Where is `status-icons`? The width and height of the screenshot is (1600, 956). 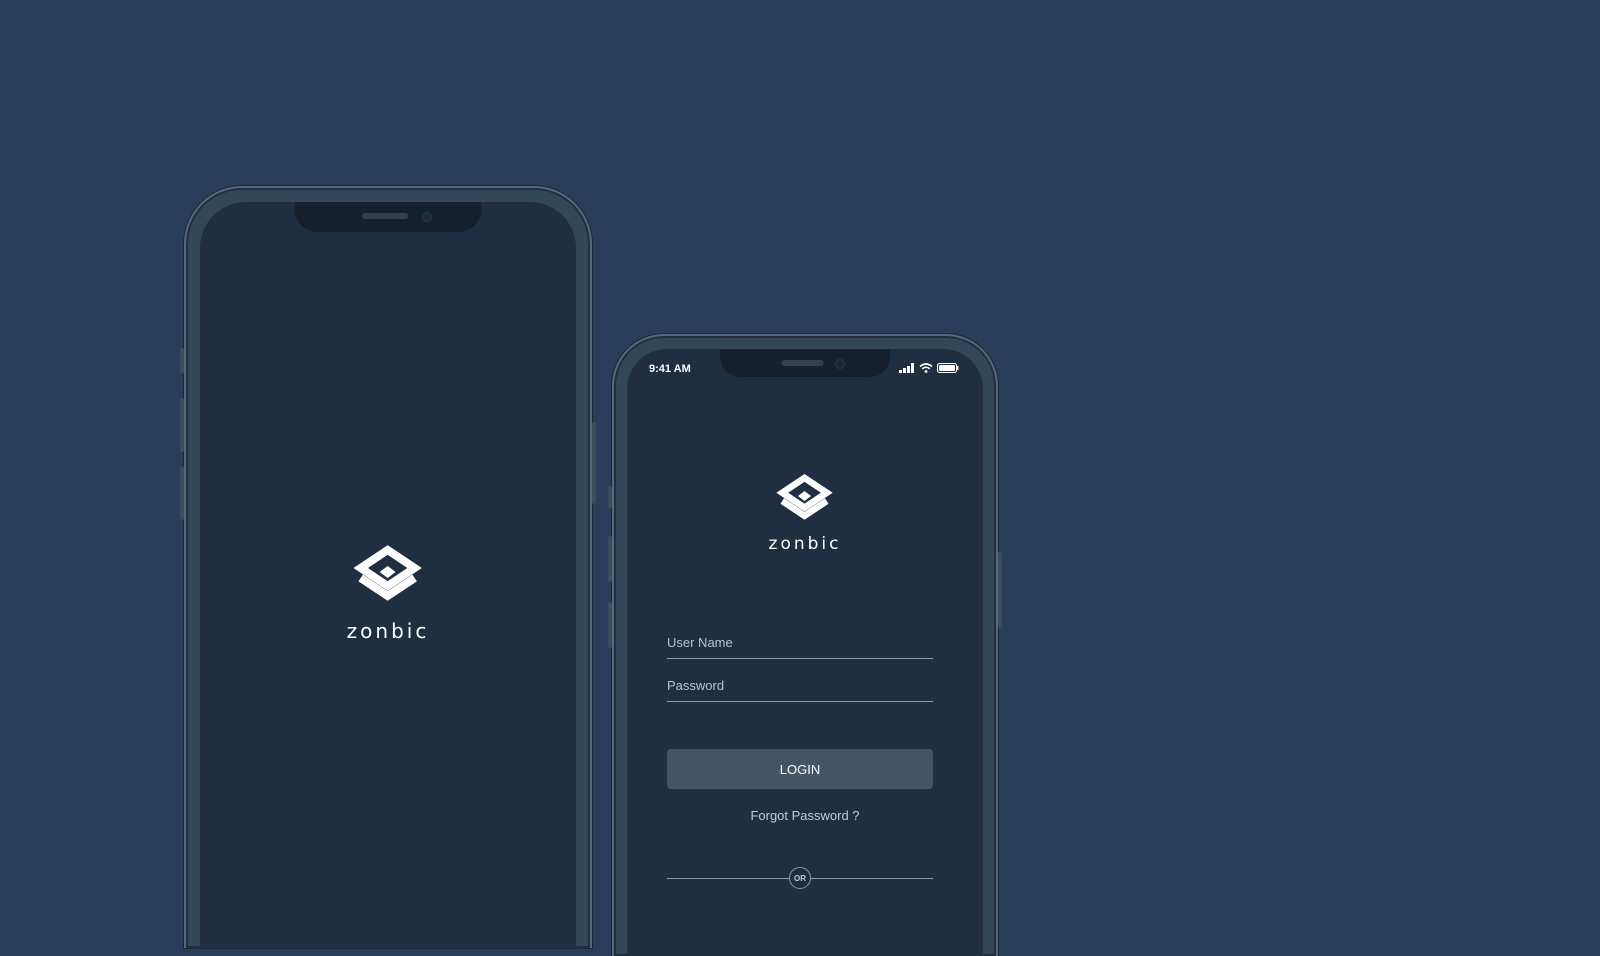 status-icons is located at coordinates (929, 368).